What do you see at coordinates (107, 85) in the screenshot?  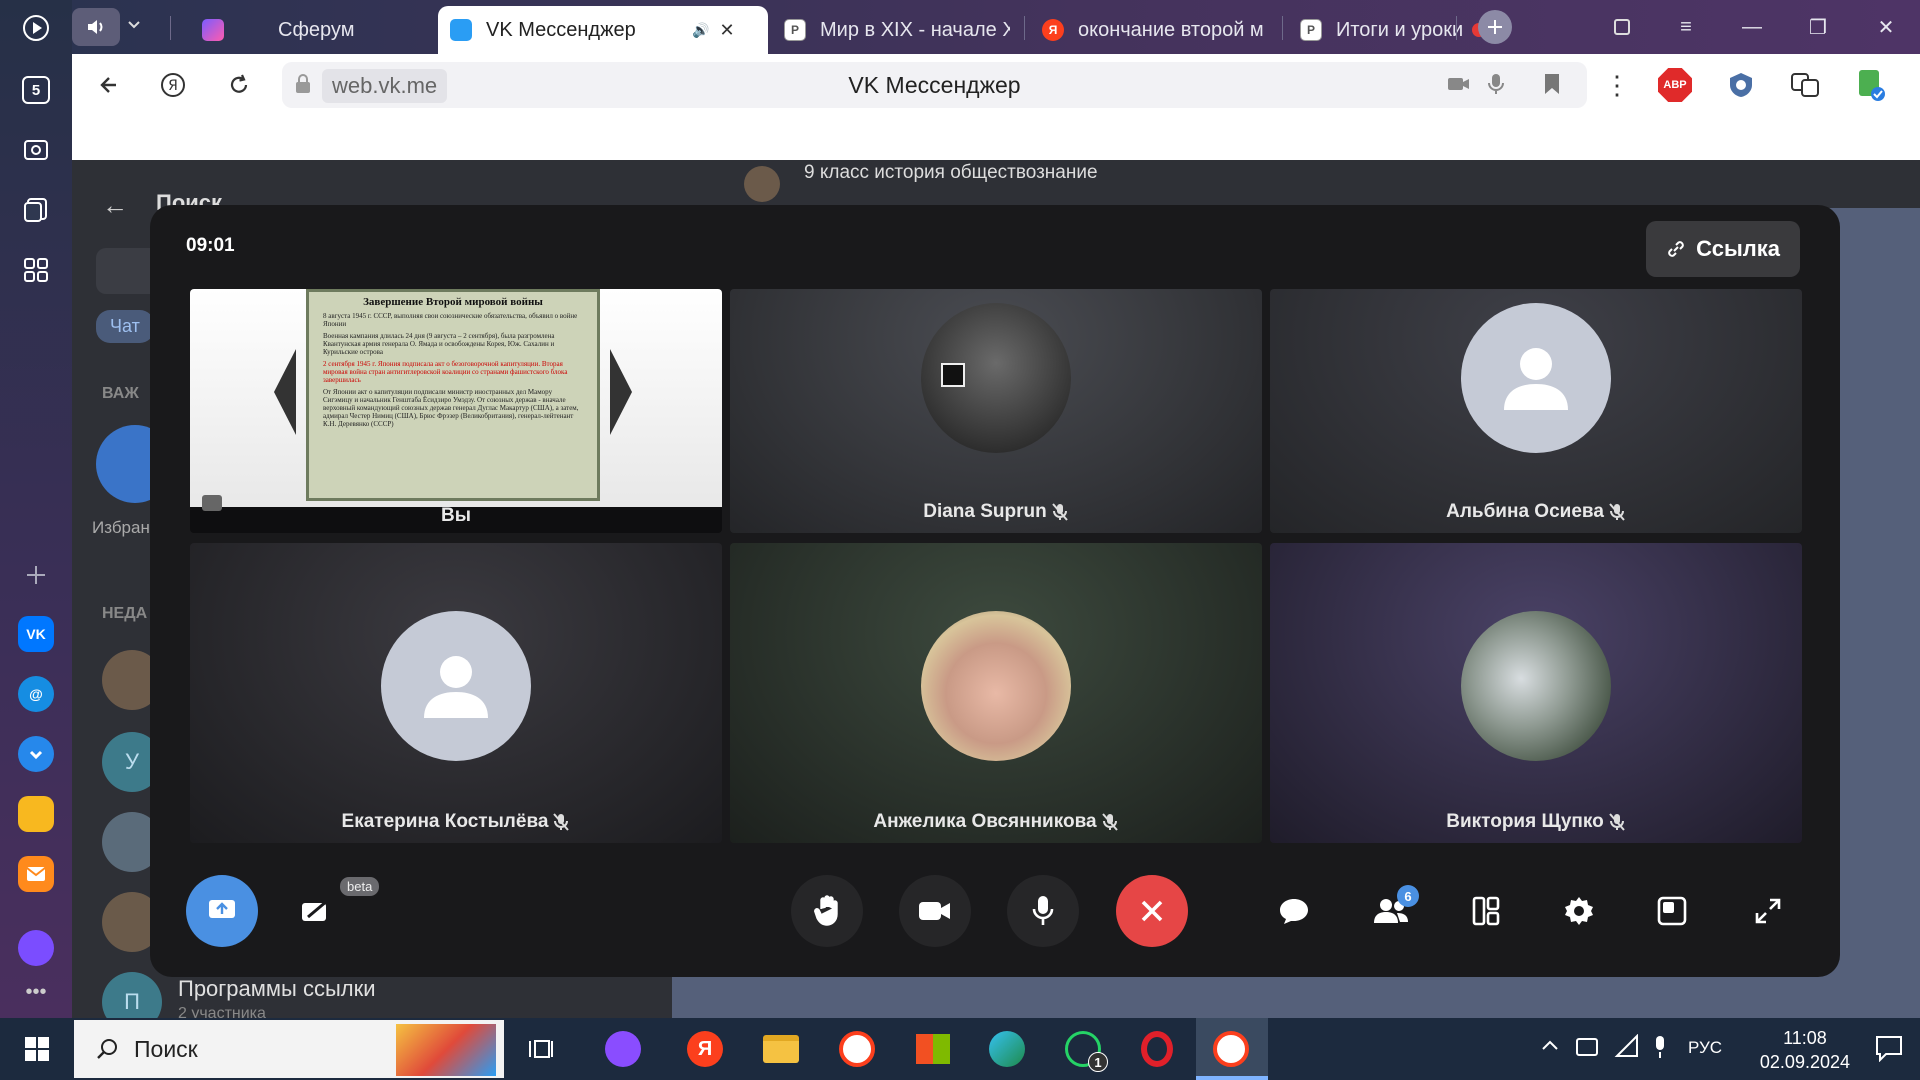 I see `back-icon` at bounding box center [107, 85].